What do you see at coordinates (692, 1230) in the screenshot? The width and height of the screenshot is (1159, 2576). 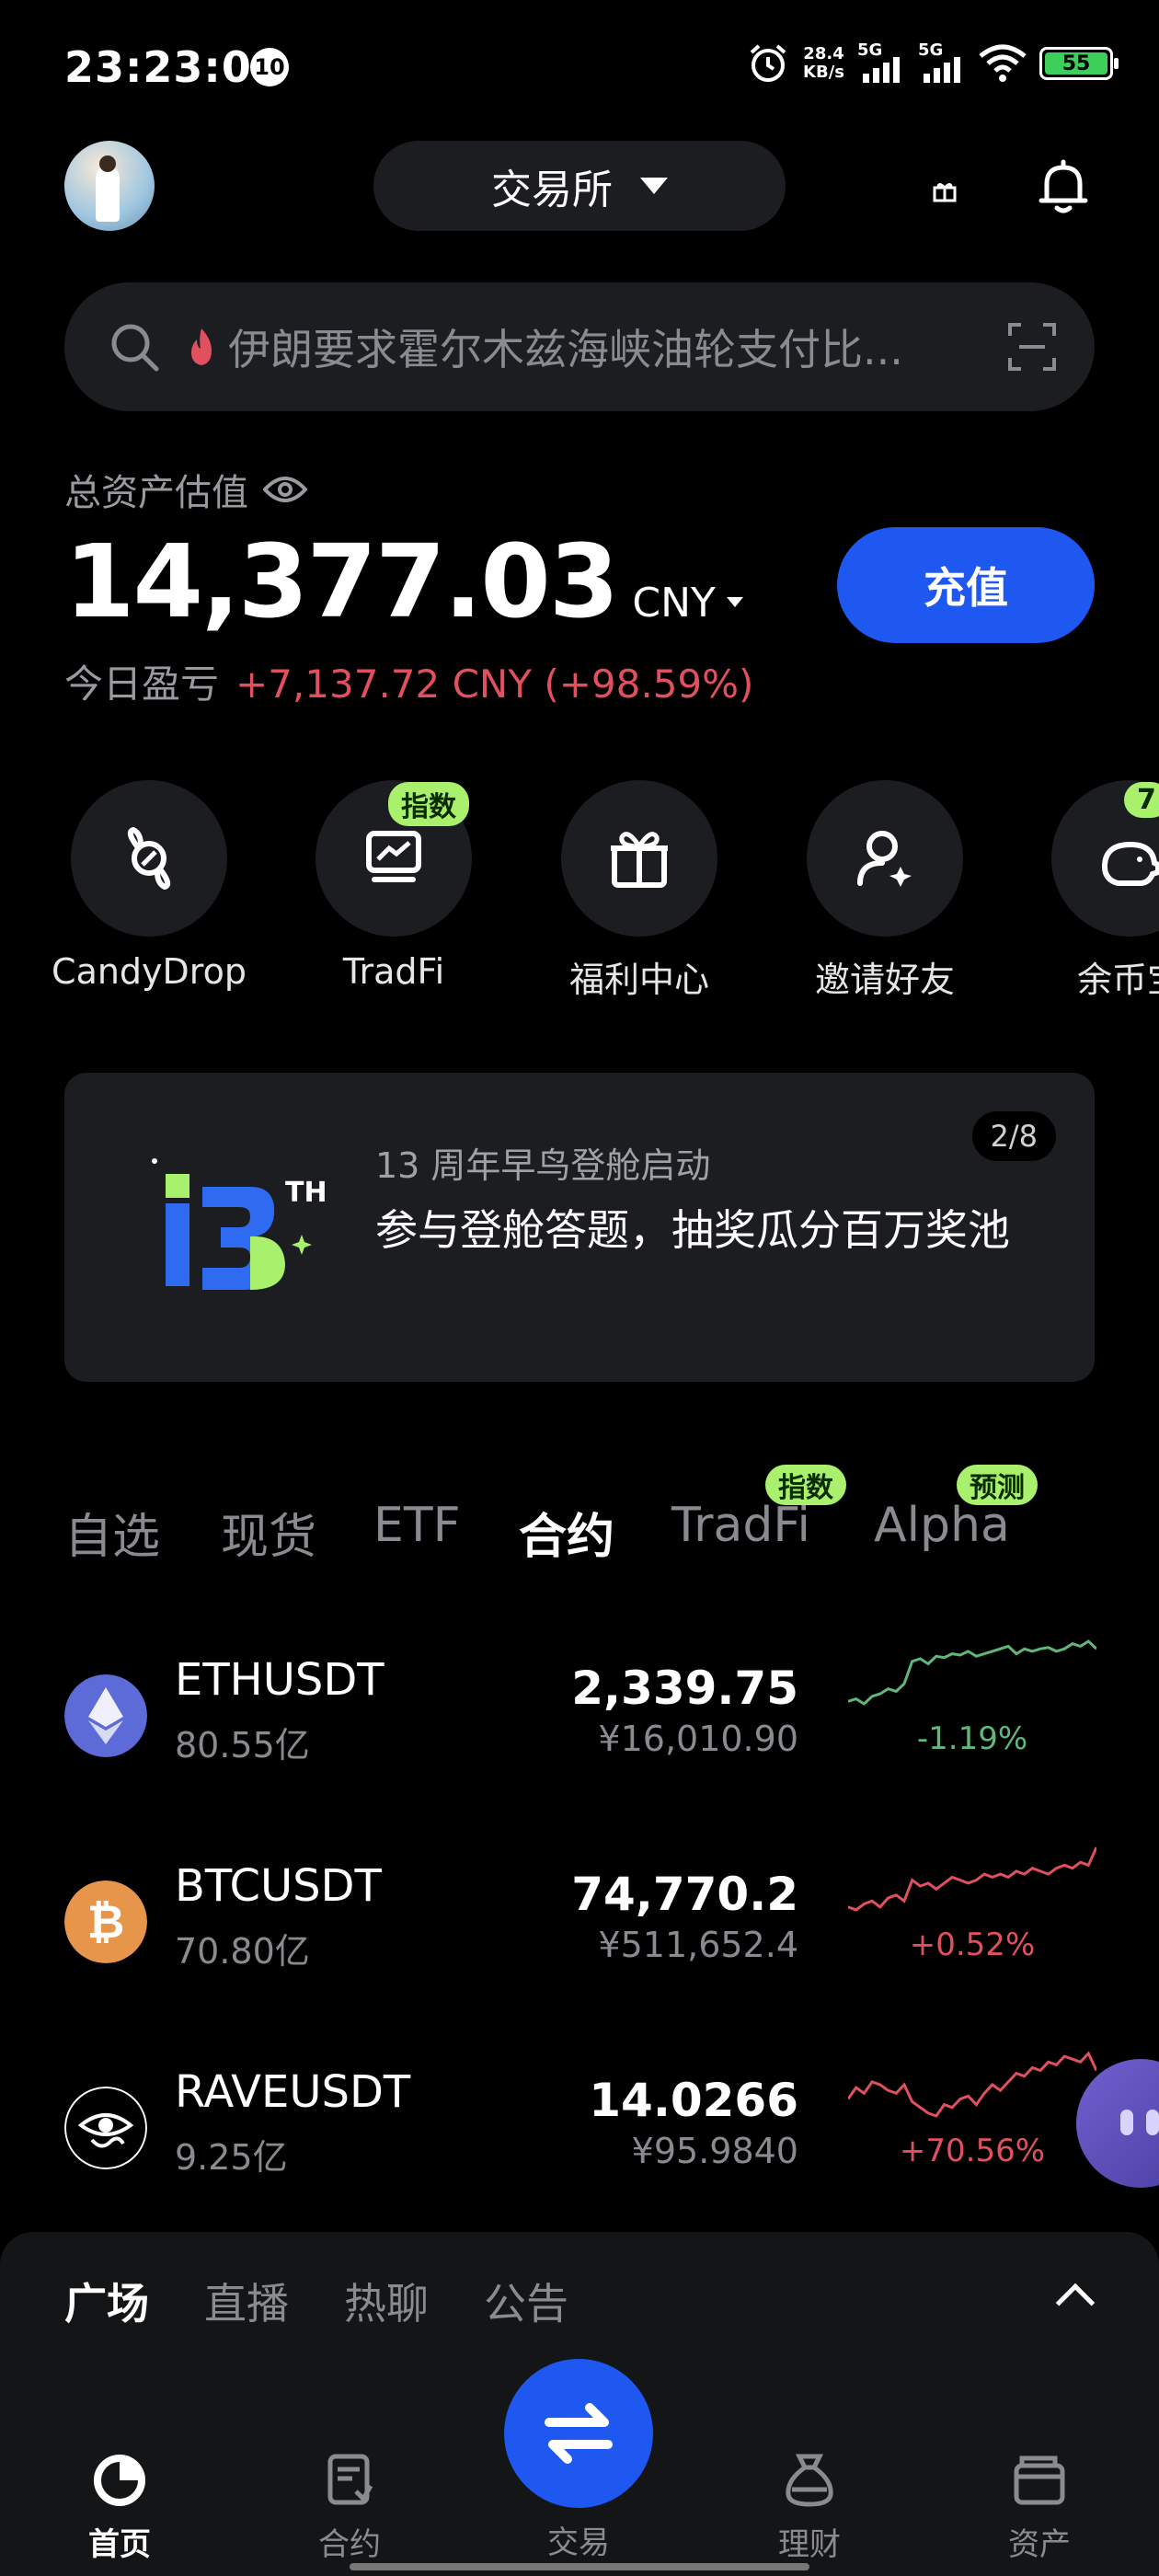 I see `banner-title: 参与登舱答题，抽奖瓜分百万奖池` at bounding box center [692, 1230].